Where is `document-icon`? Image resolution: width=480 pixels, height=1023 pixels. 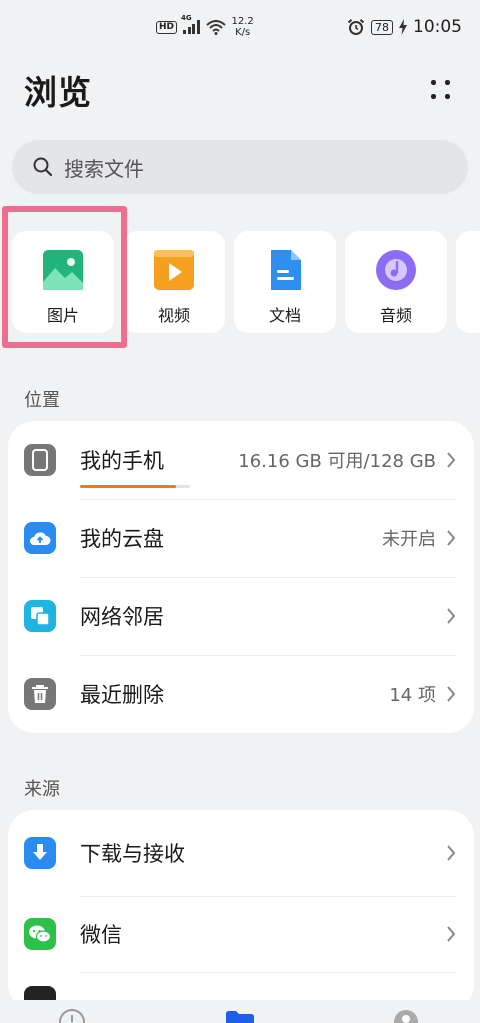
document-icon is located at coordinates (286, 270).